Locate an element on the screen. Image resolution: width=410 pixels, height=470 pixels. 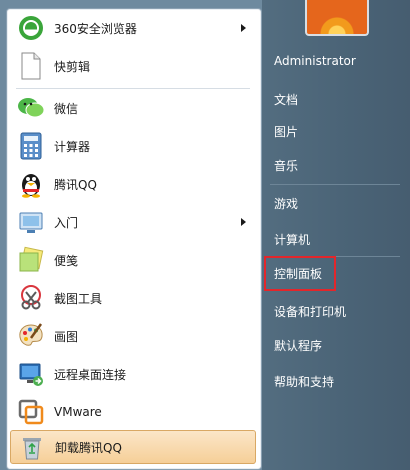
program-label: 远程桌面连接 is located at coordinates (90, 374).